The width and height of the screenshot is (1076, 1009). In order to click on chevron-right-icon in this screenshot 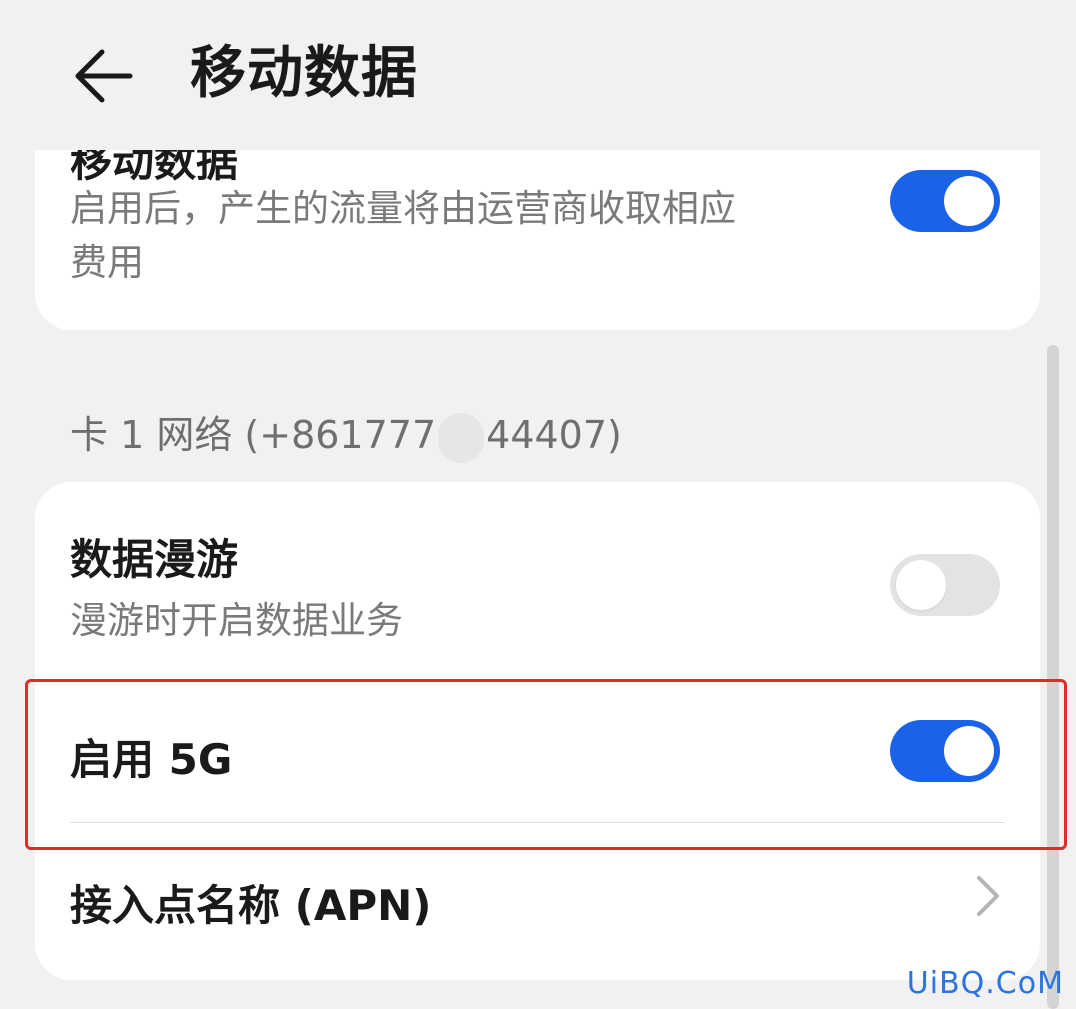, I will do `click(988, 896)`.